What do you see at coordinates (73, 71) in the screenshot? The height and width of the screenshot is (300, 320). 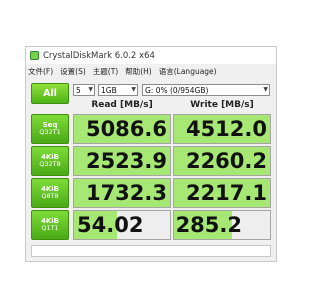 I see `menu-settings: 设置(S)` at bounding box center [73, 71].